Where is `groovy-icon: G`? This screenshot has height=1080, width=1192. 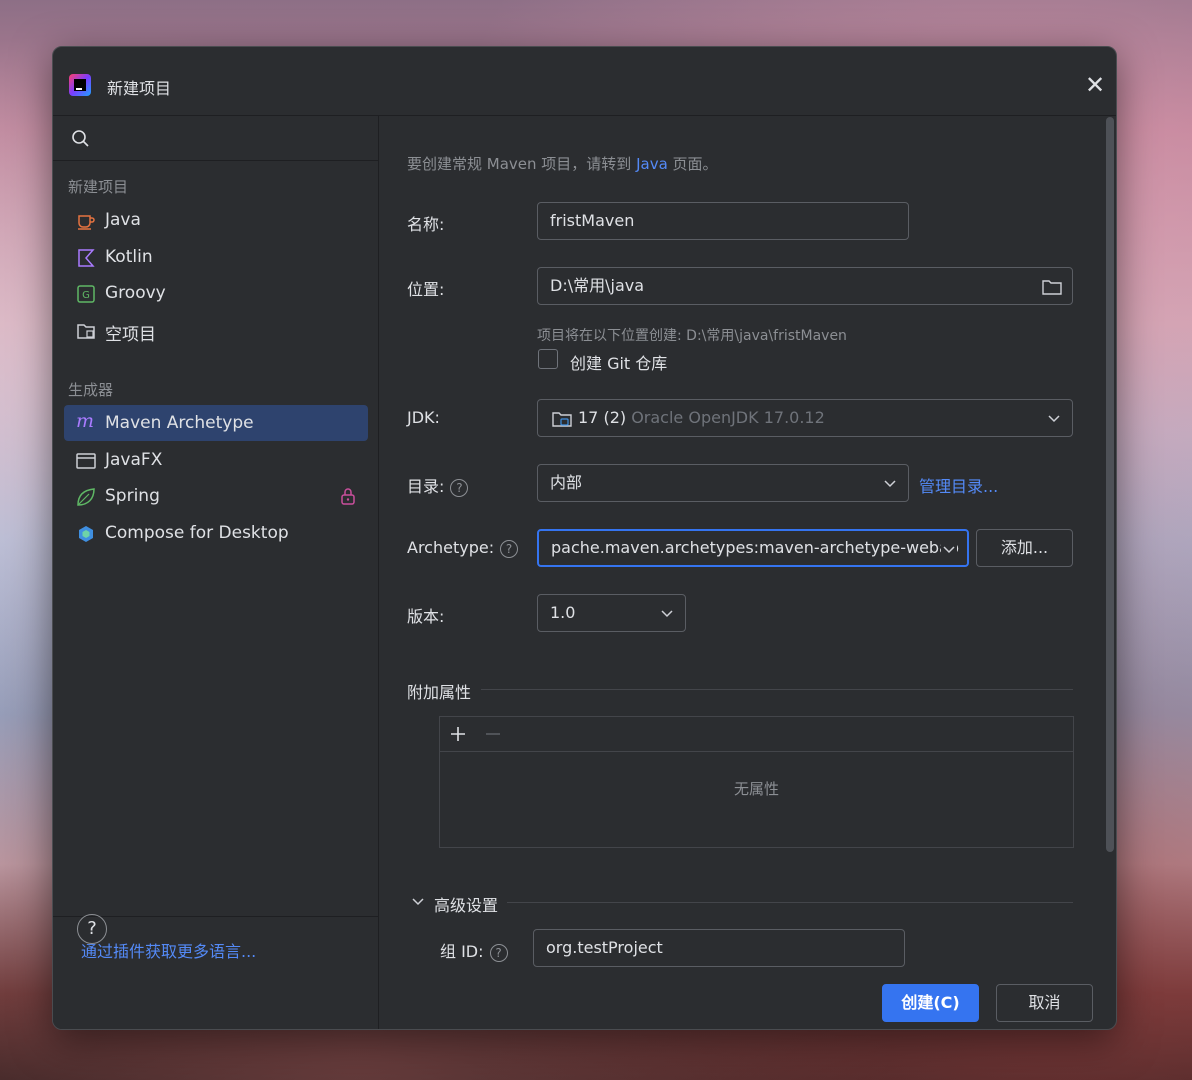
groovy-icon: G is located at coordinates (86, 294).